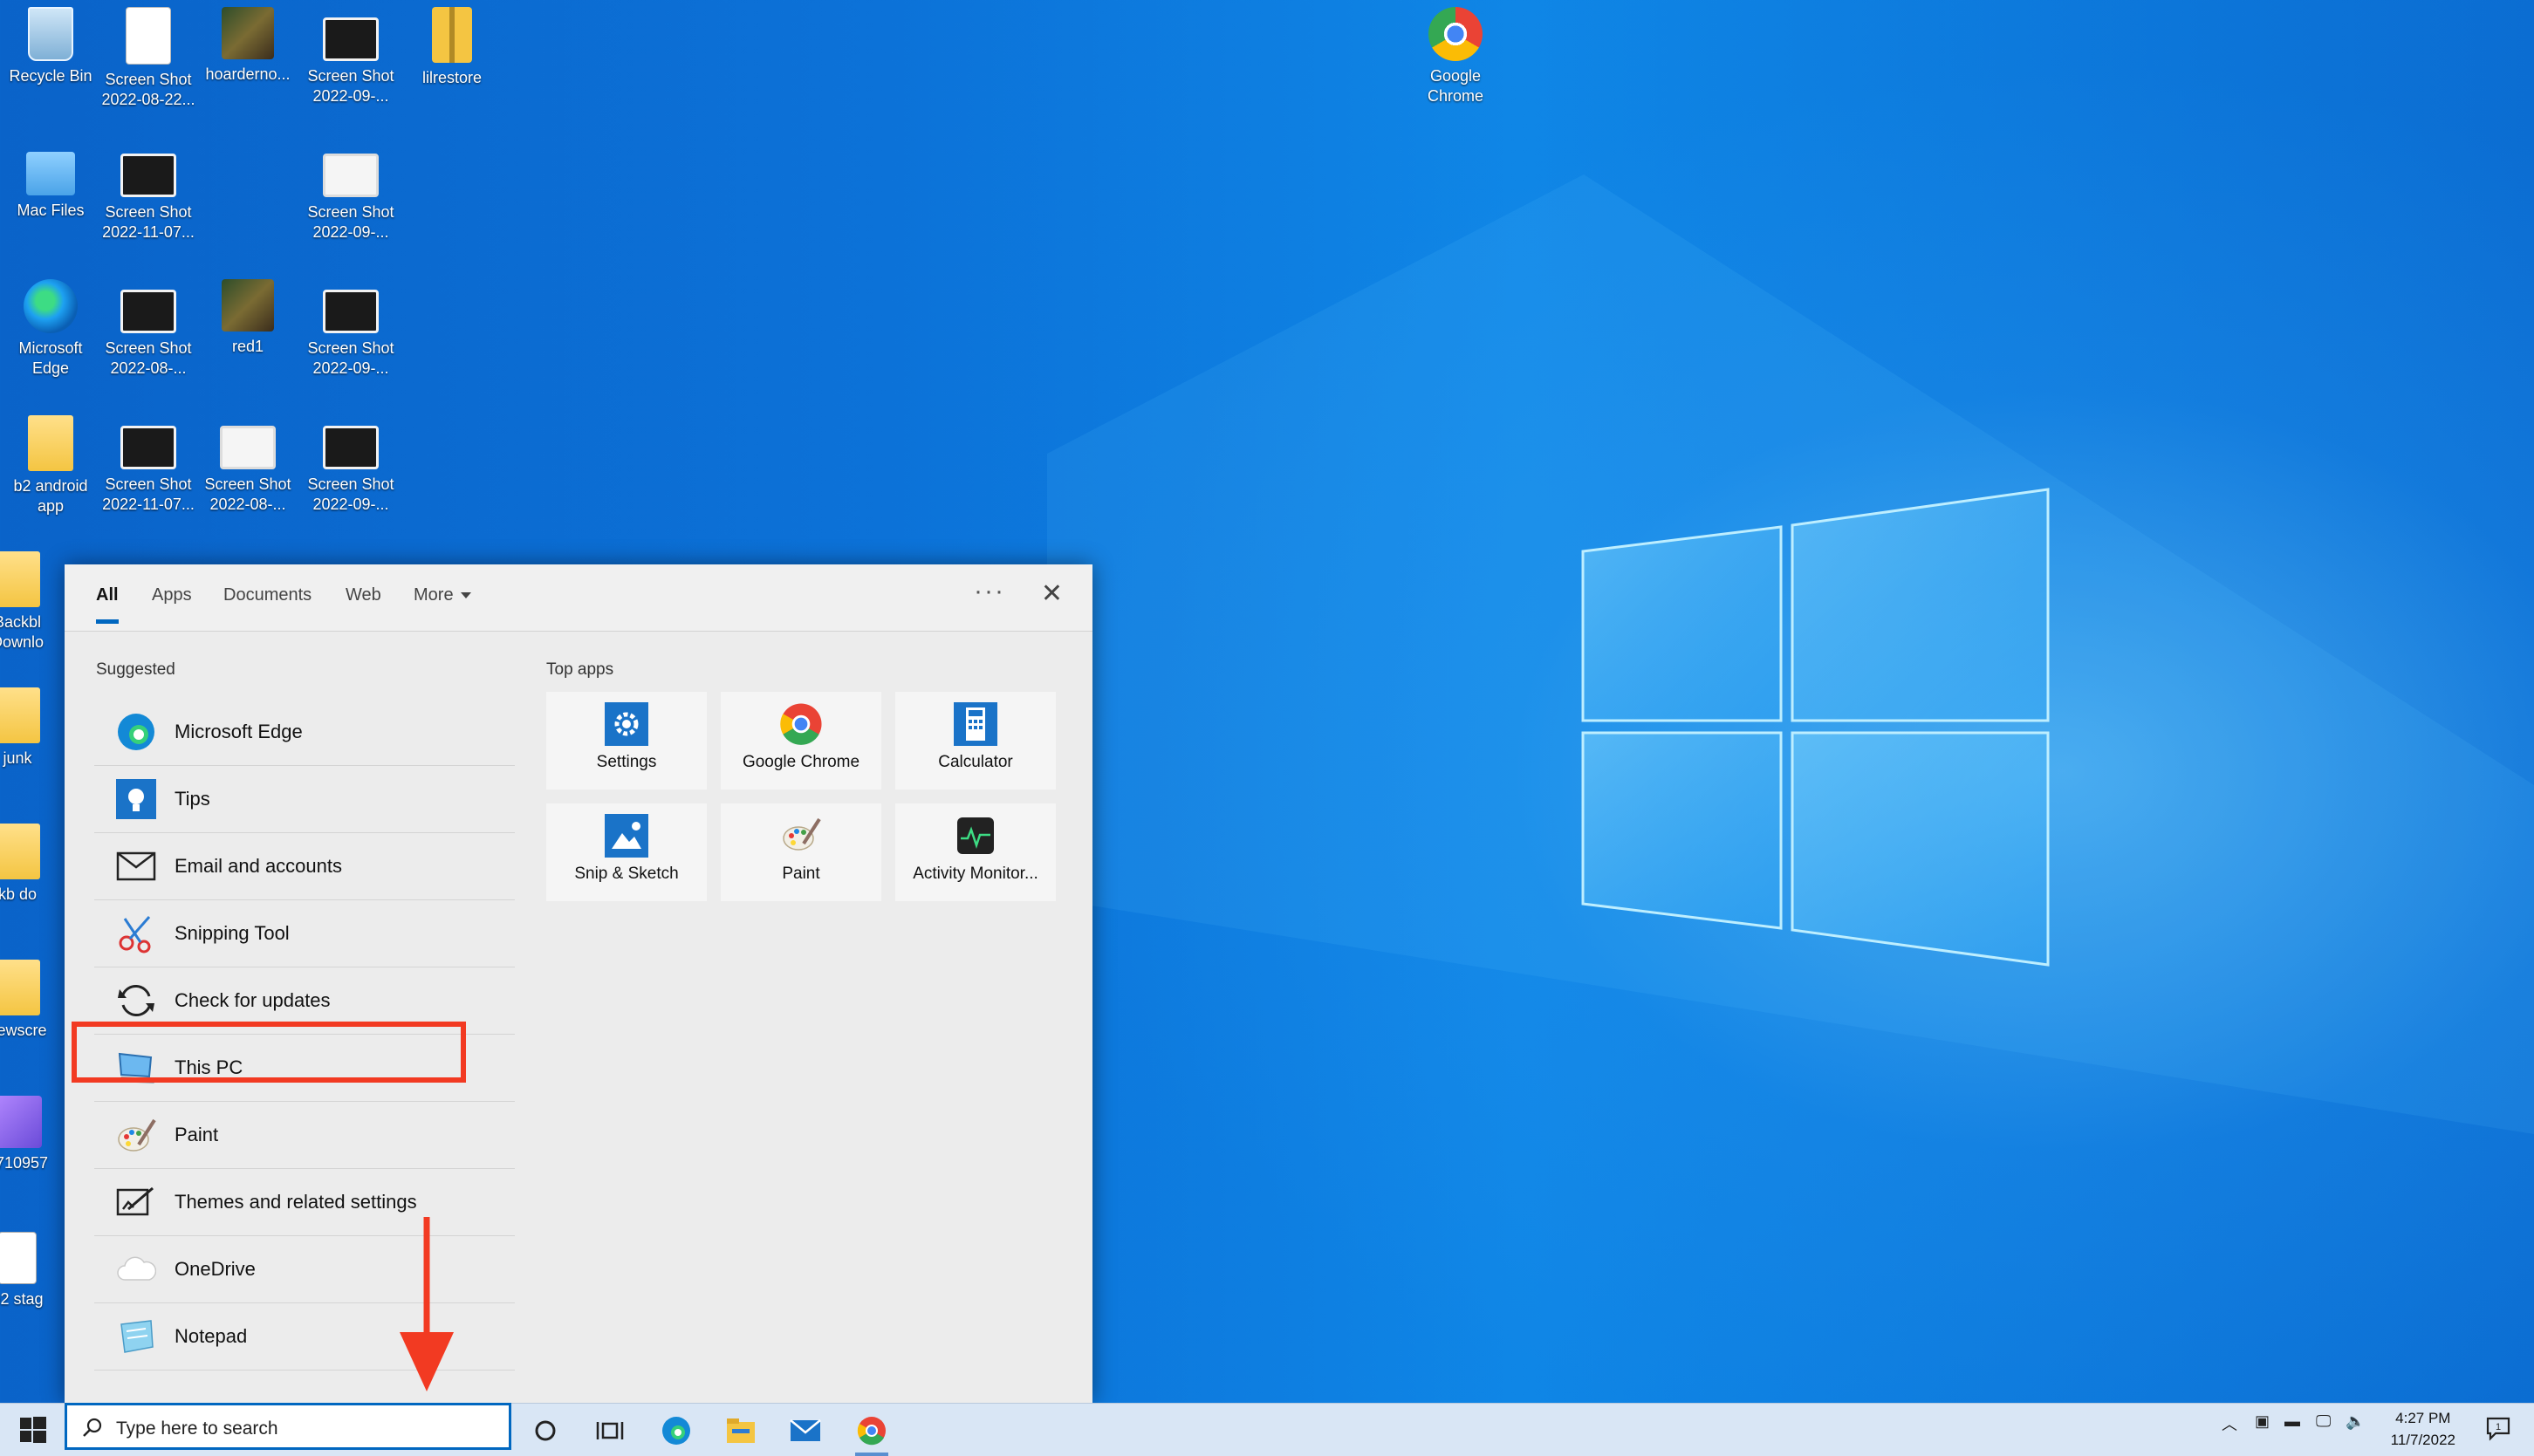 The image size is (2534, 1456). What do you see at coordinates (610, 1430) in the screenshot?
I see `task-view-icon` at bounding box center [610, 1430].